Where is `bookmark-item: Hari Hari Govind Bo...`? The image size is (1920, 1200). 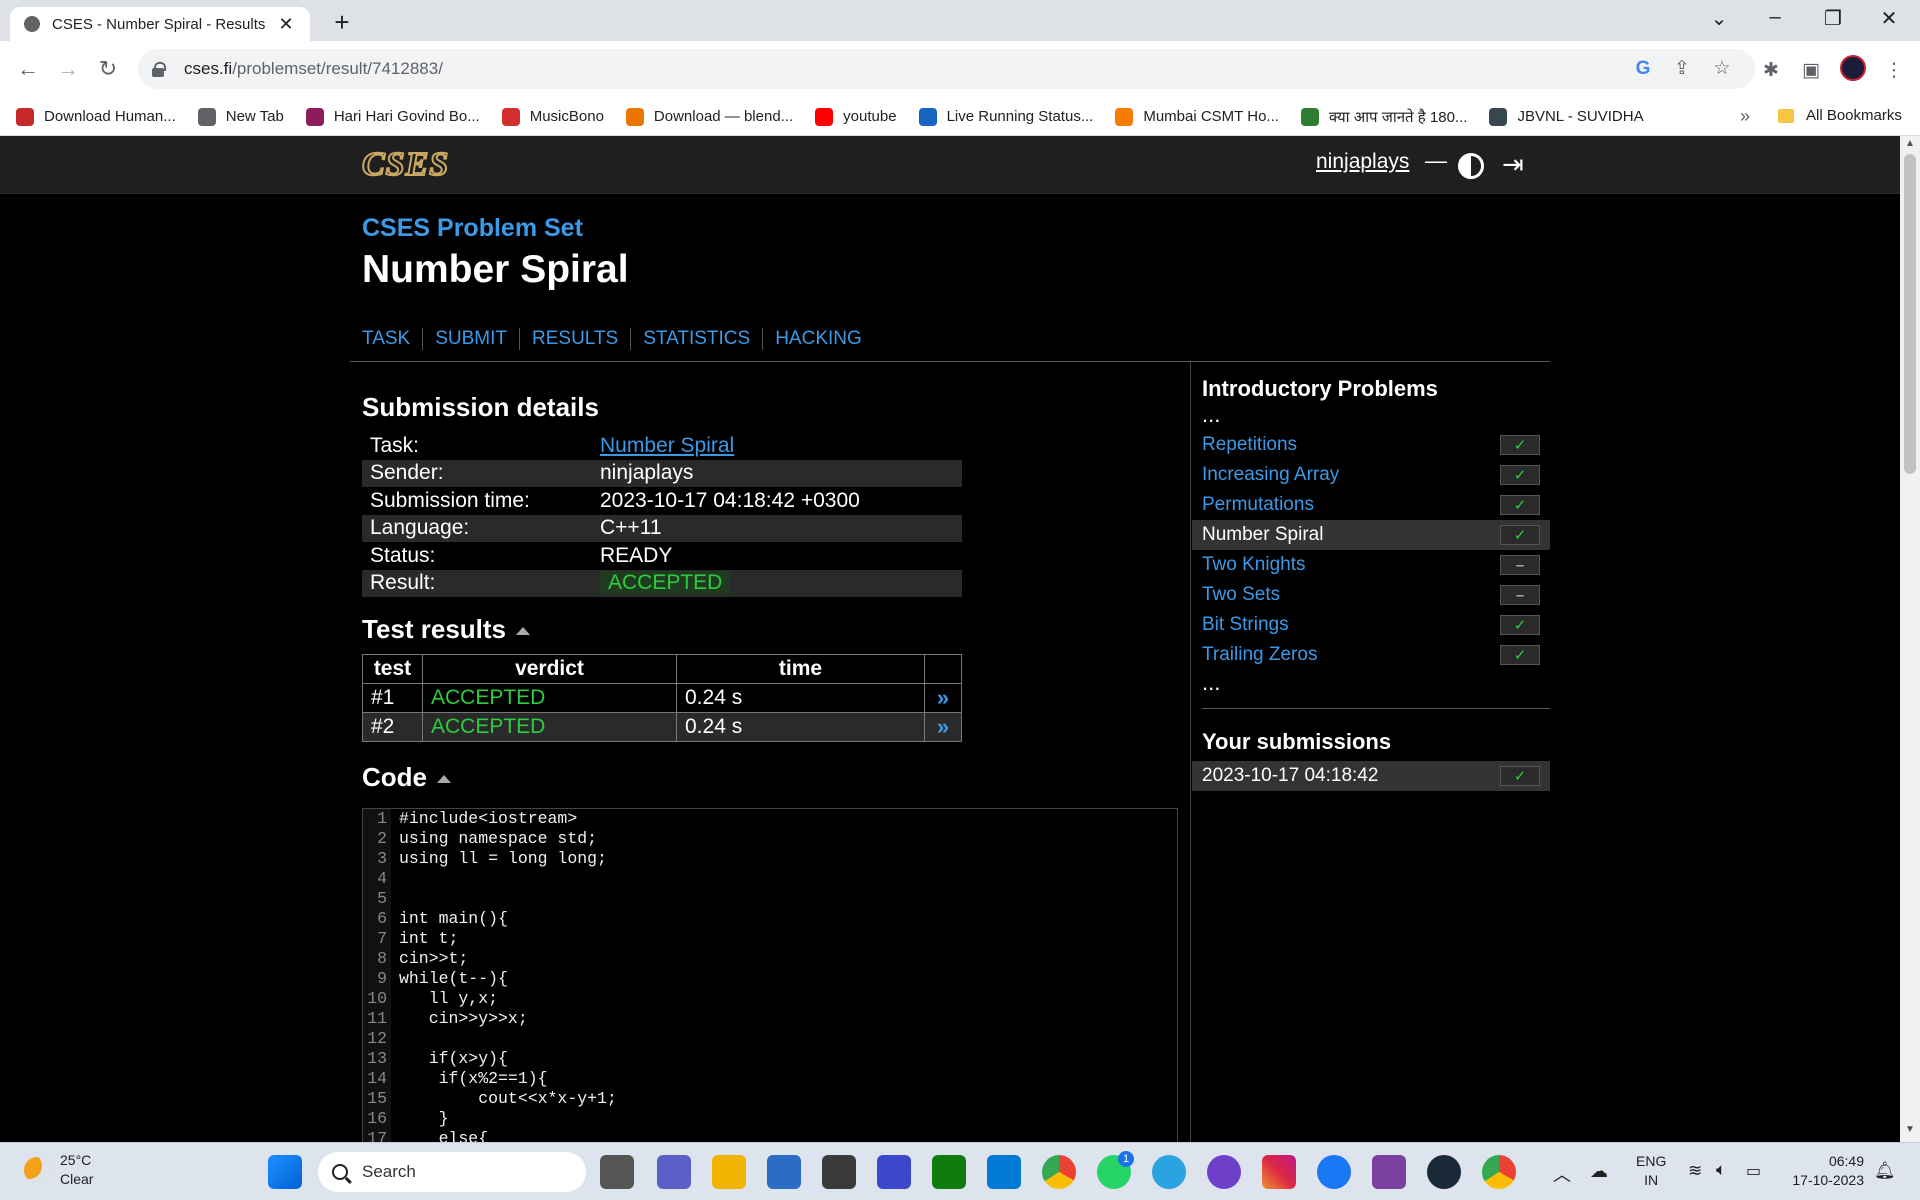 bookmark-item: Hari Hari Govind Bo... is located at coordinates (392, 116).